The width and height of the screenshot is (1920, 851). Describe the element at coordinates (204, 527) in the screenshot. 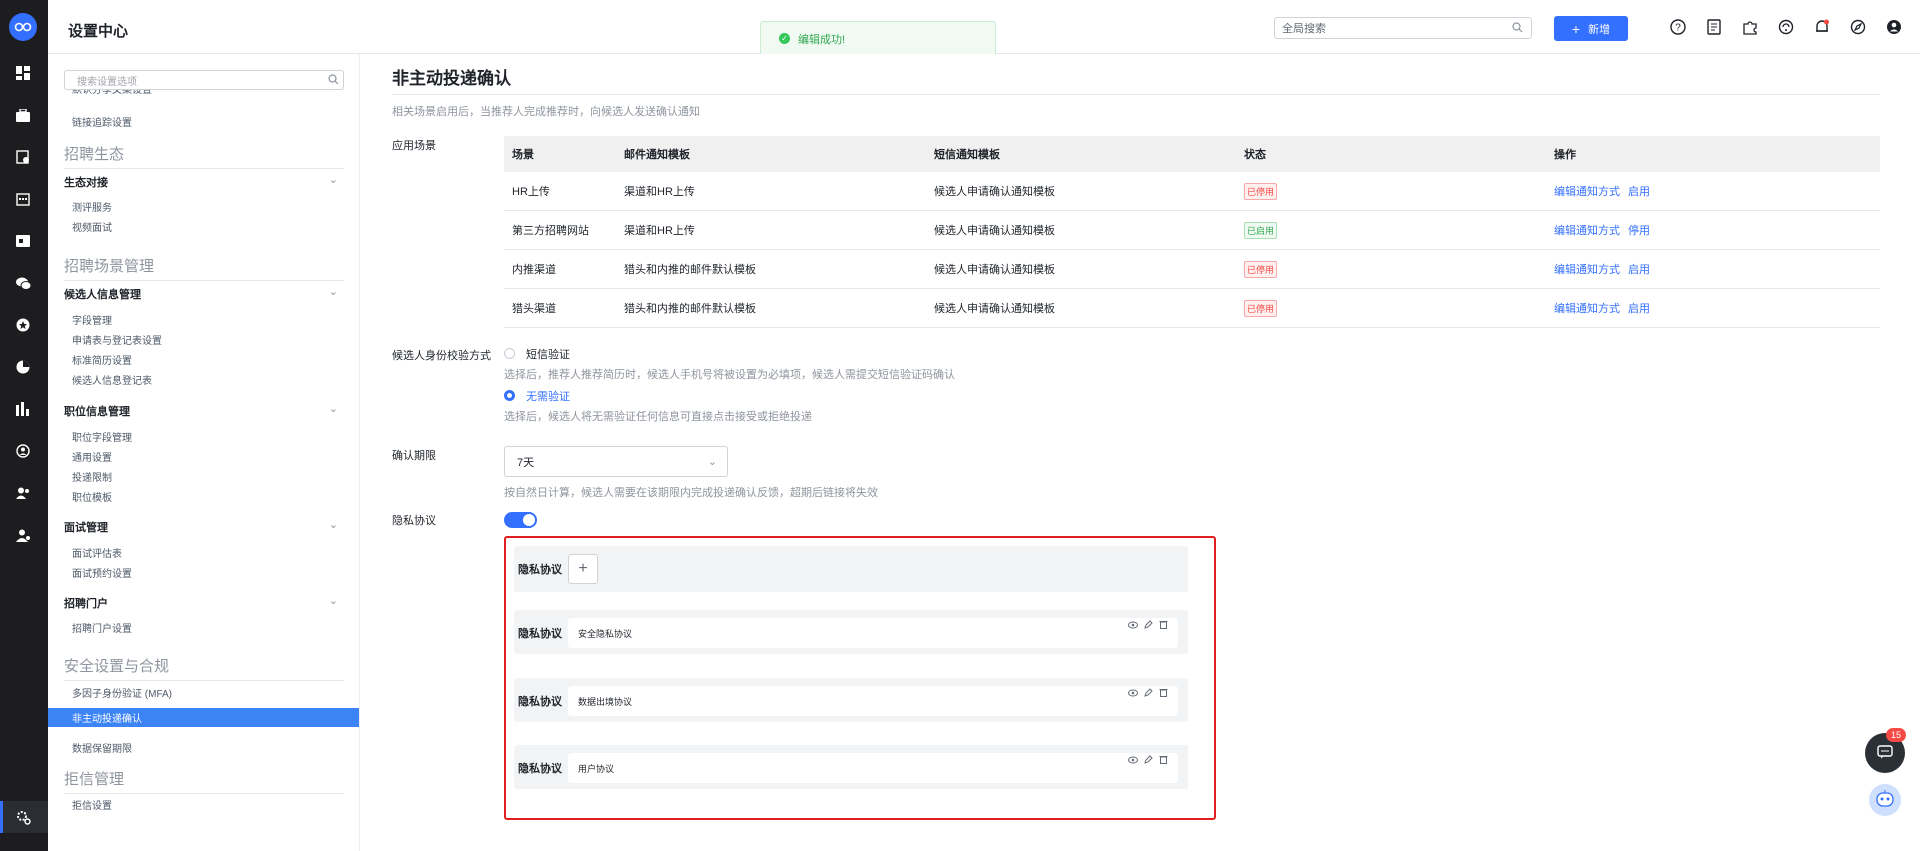

I see `sidebar-sub-interview: 面试管理 ⌄` at that location.